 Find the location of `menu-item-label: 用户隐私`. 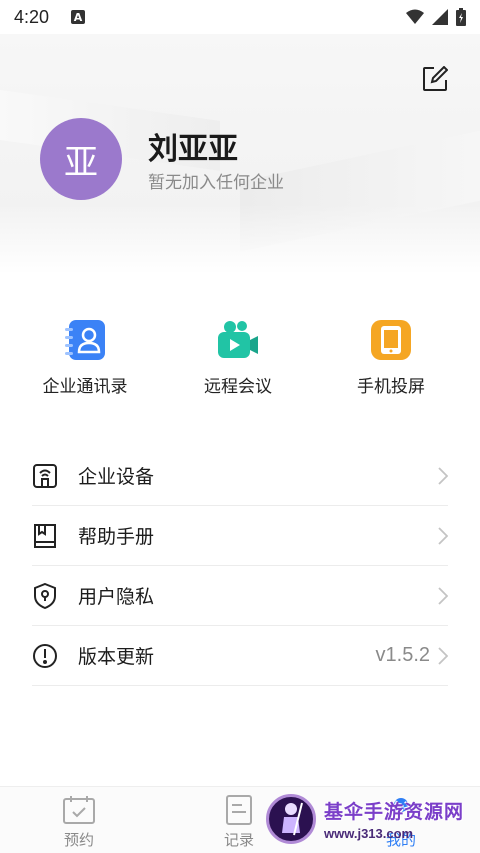

menu-item-label: 用户隐私 is located at coordinates (116, 597).